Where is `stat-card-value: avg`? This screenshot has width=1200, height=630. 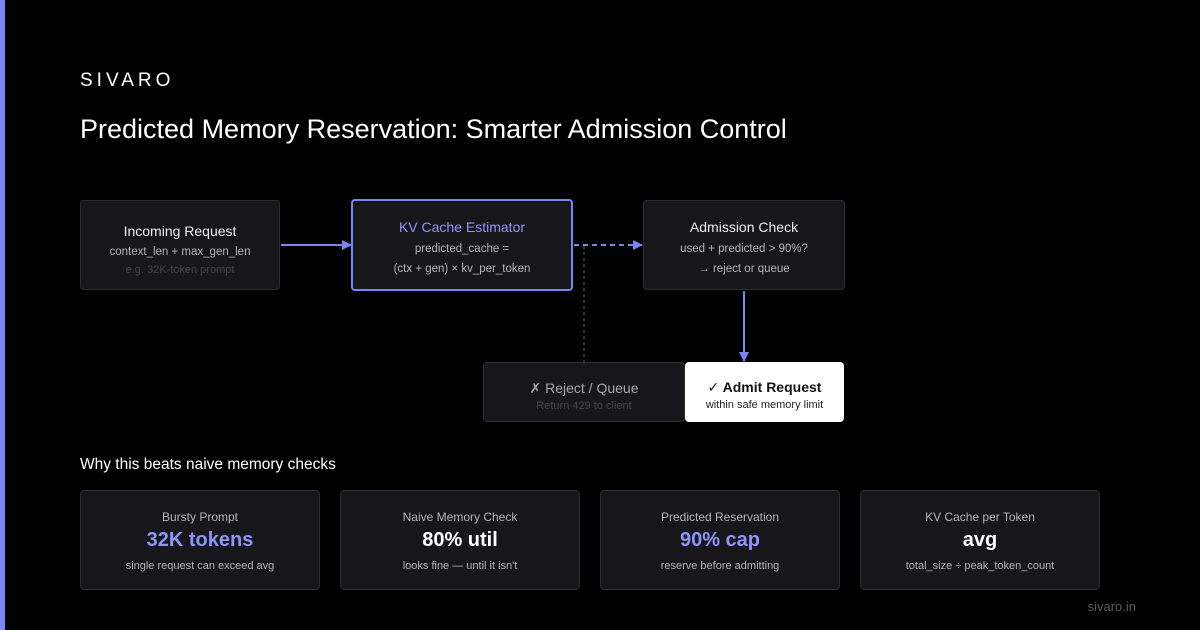 stat-card-value: avg is located at coordinates (980, 540).